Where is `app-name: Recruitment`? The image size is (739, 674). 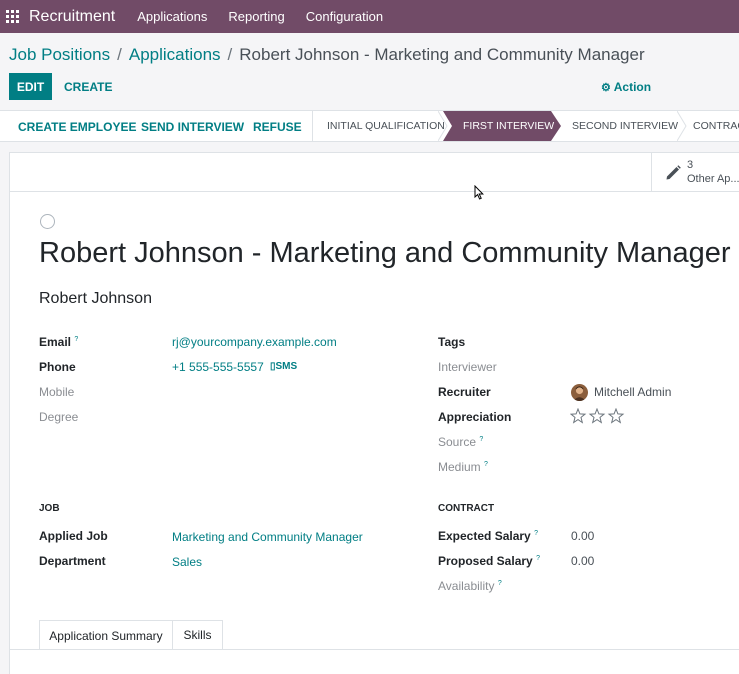
app-name: Recruitment is located at coordinates (72, 17).